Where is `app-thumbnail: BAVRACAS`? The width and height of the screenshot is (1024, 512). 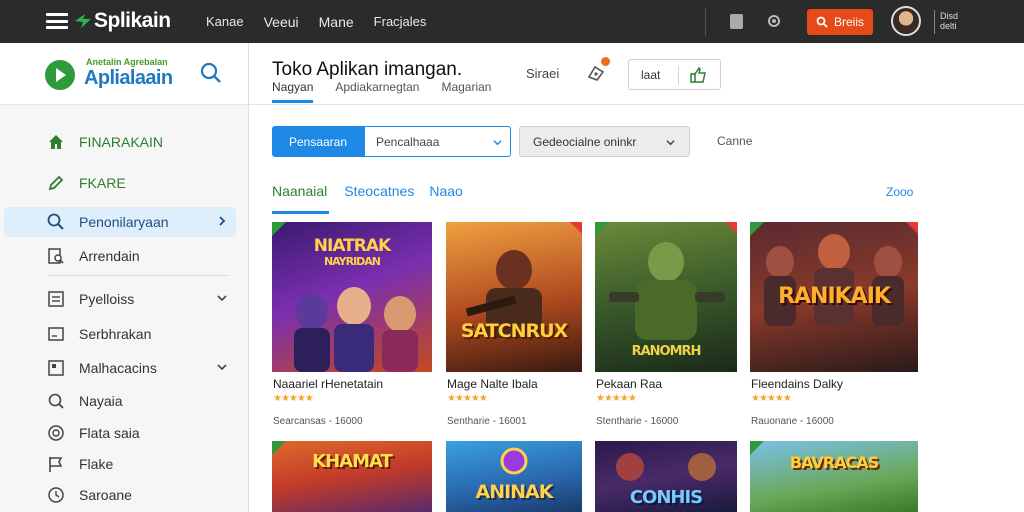
app-thumbnail: BAVRACAS is located at coordinates (834, 476).